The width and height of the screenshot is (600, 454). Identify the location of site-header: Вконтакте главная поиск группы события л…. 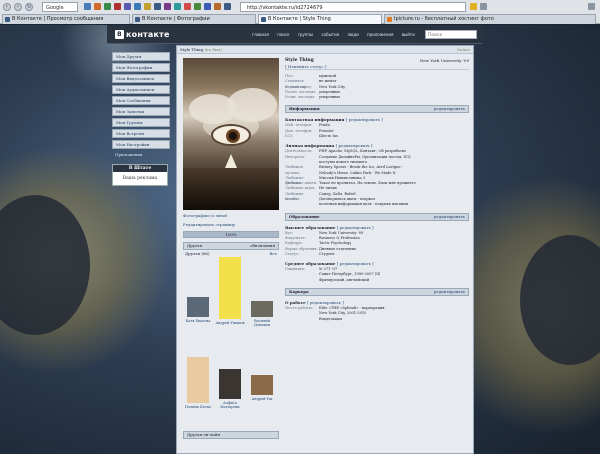
(294, 34).